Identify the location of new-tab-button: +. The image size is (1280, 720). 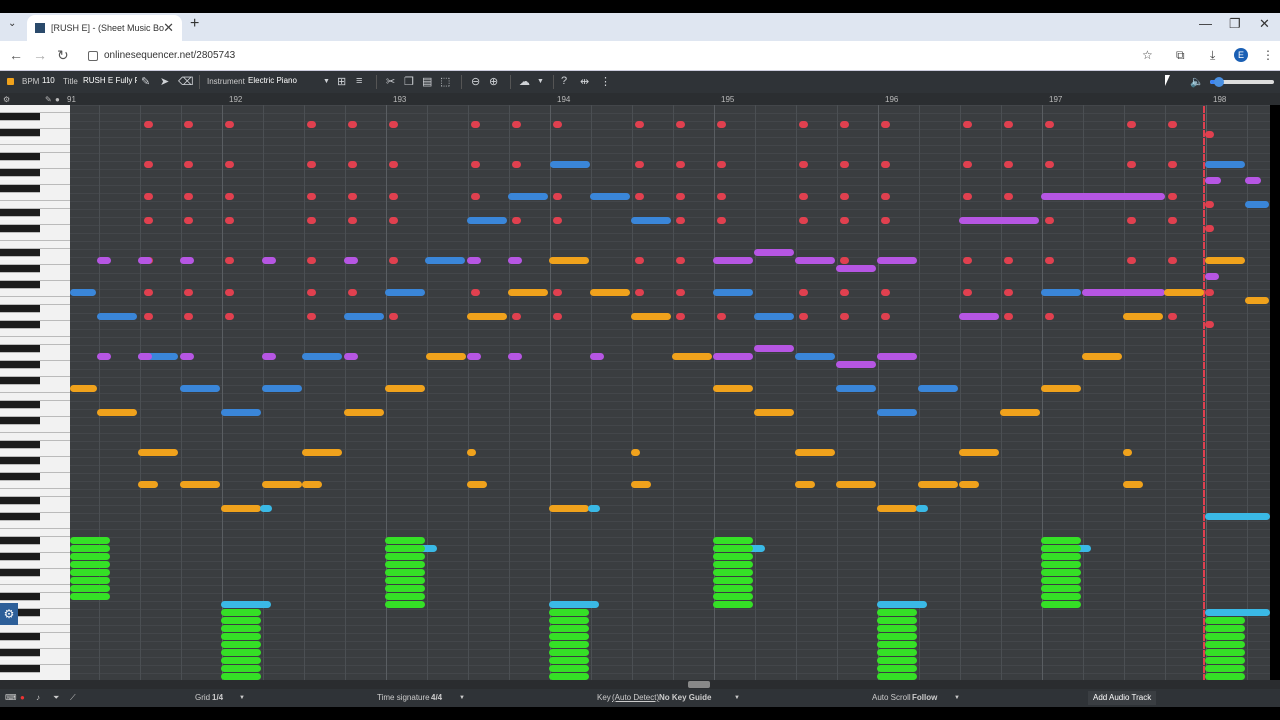
(194, 24).